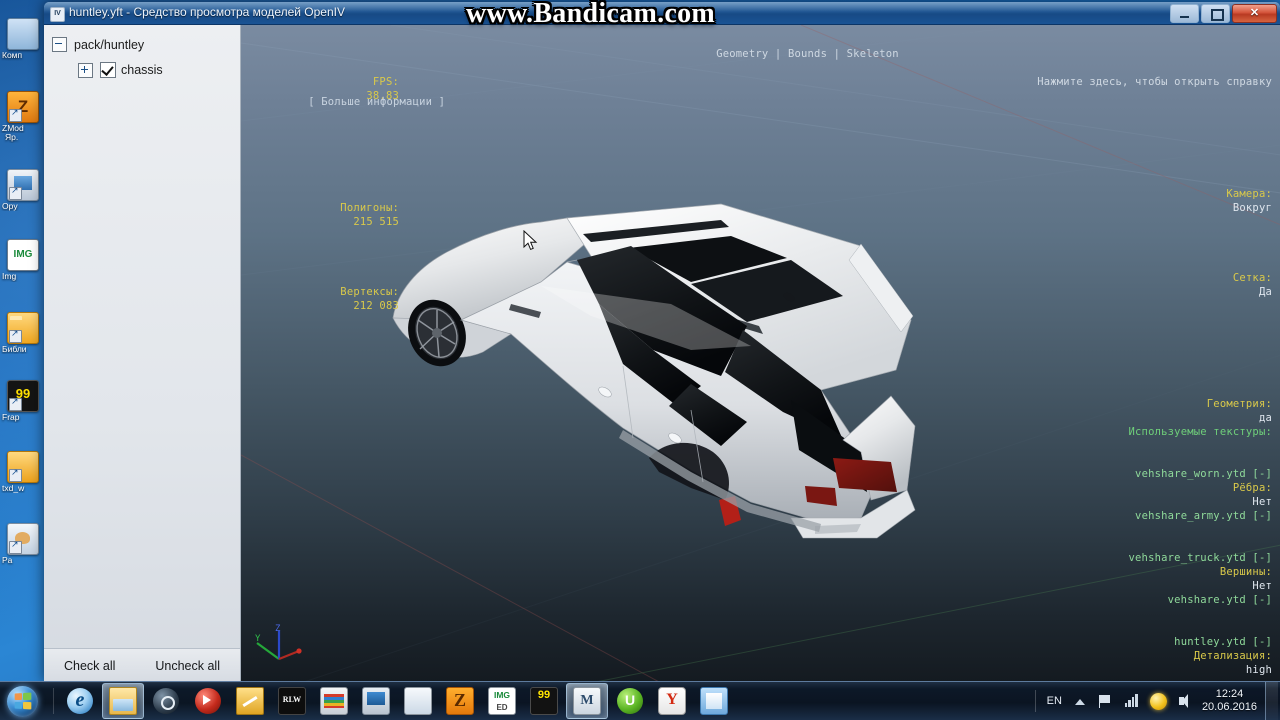 The height and width of the screenshot is (720, 1280). I want to click on action-center-flag-icon, so click(1106, 701).